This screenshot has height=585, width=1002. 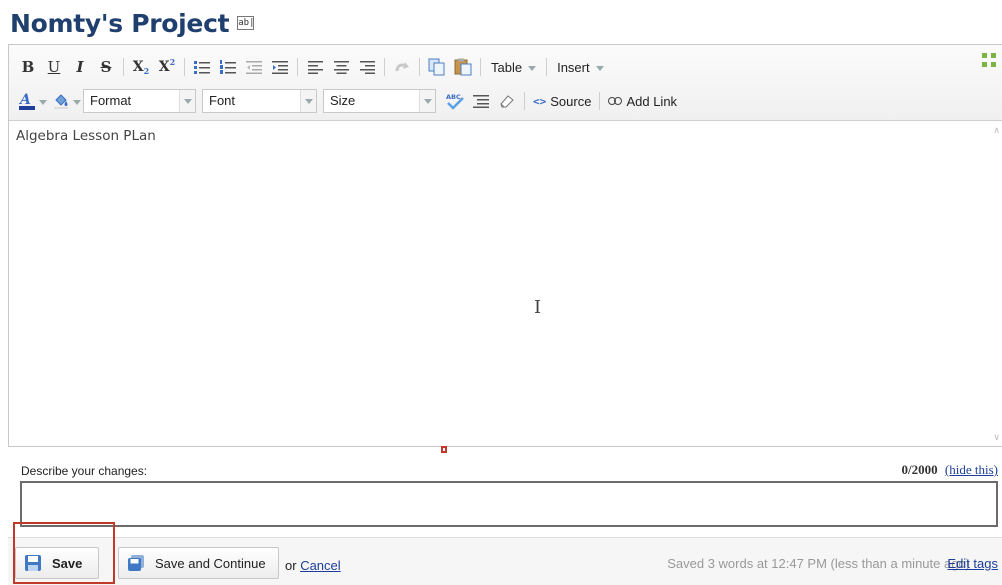 I want to click on numbered-list-button, so click(x=228, y=67).